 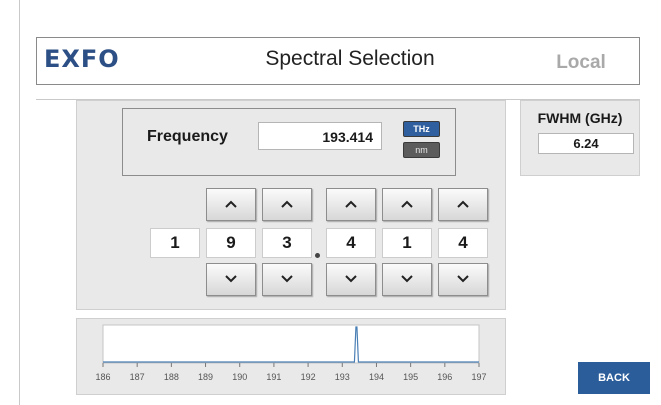 I want to click on axis-tick-label: 188, so click(x=171, y=377).